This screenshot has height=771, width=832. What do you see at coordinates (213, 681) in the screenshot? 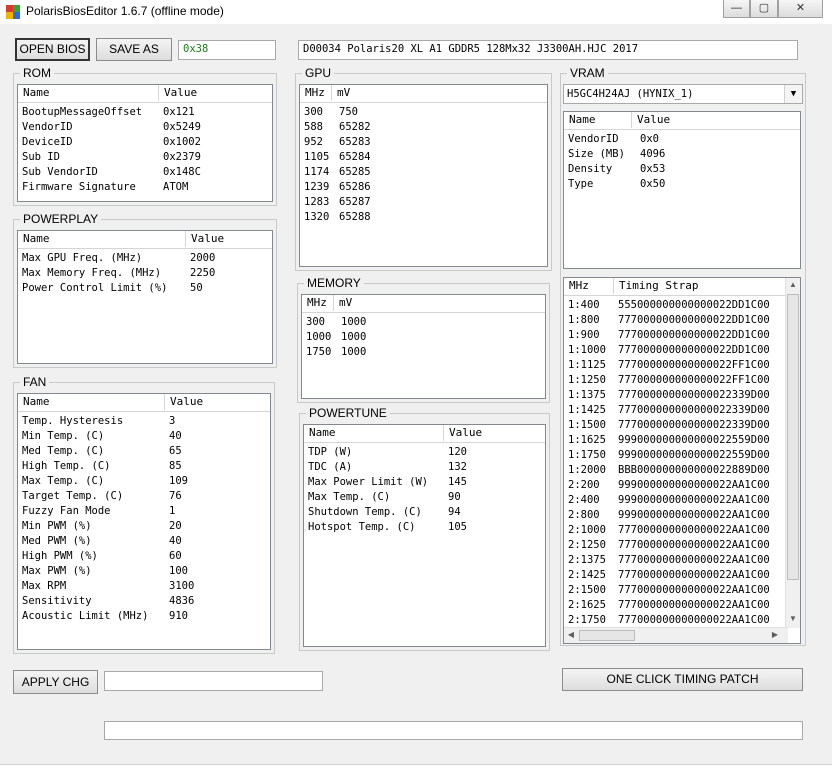
I see `apply-input` at bounding box center [213, 681].